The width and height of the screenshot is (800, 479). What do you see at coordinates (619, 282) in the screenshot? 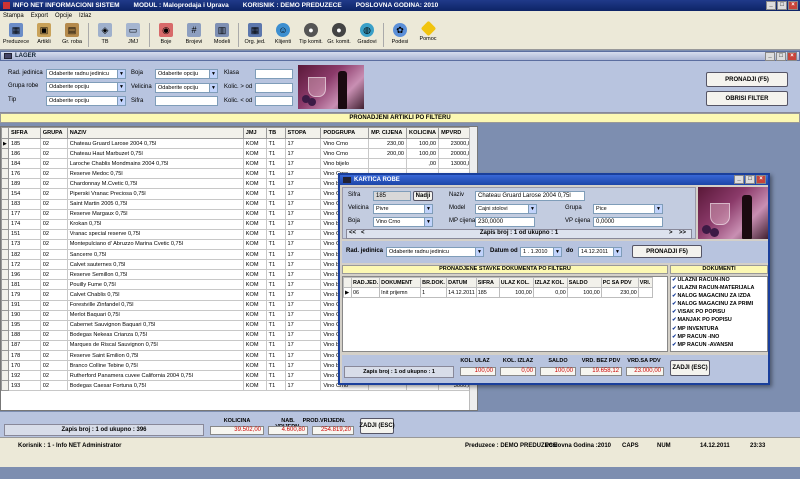
I see `column-header: PC SA PDV` at bounding box center [619, 282].